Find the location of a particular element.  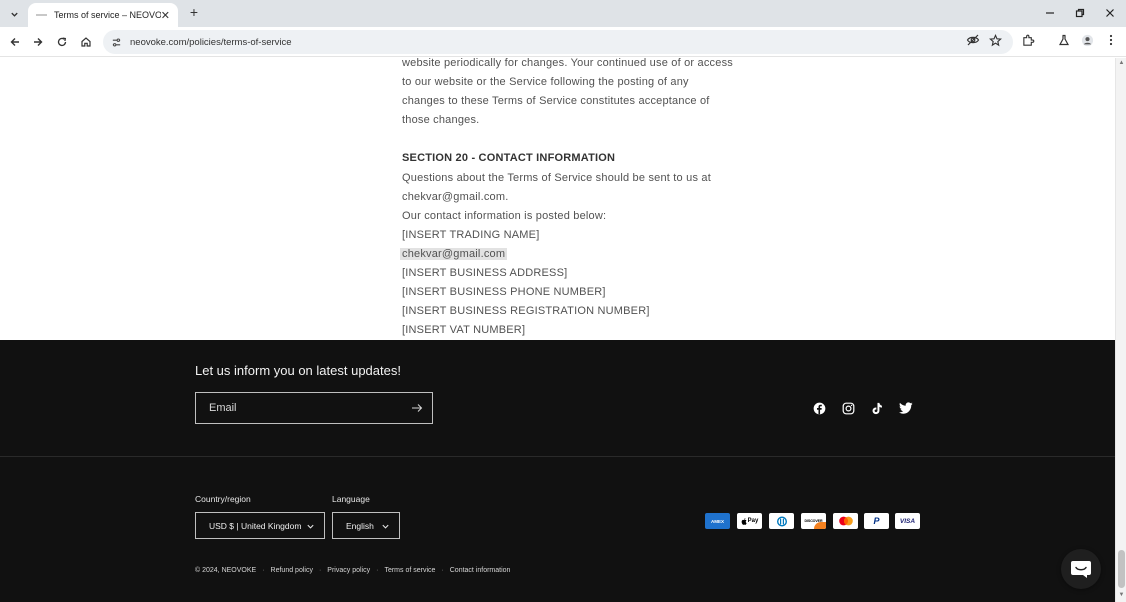

restore-icon is located at coordinates (1080, 13).